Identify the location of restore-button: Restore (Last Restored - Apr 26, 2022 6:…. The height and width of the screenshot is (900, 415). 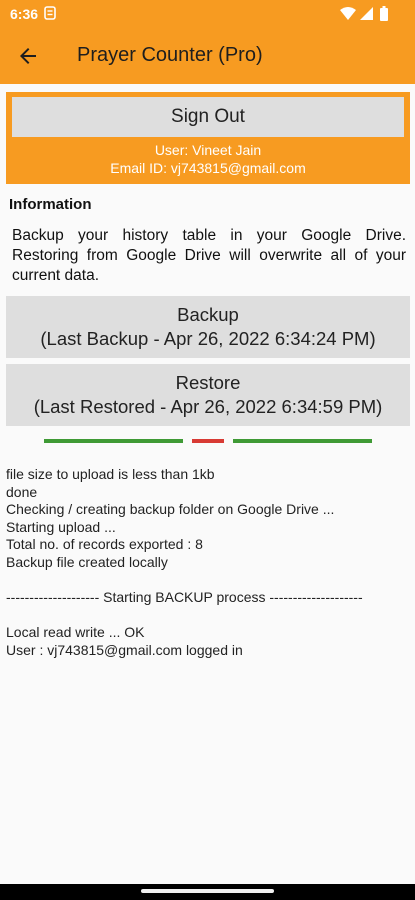
(208, 395).